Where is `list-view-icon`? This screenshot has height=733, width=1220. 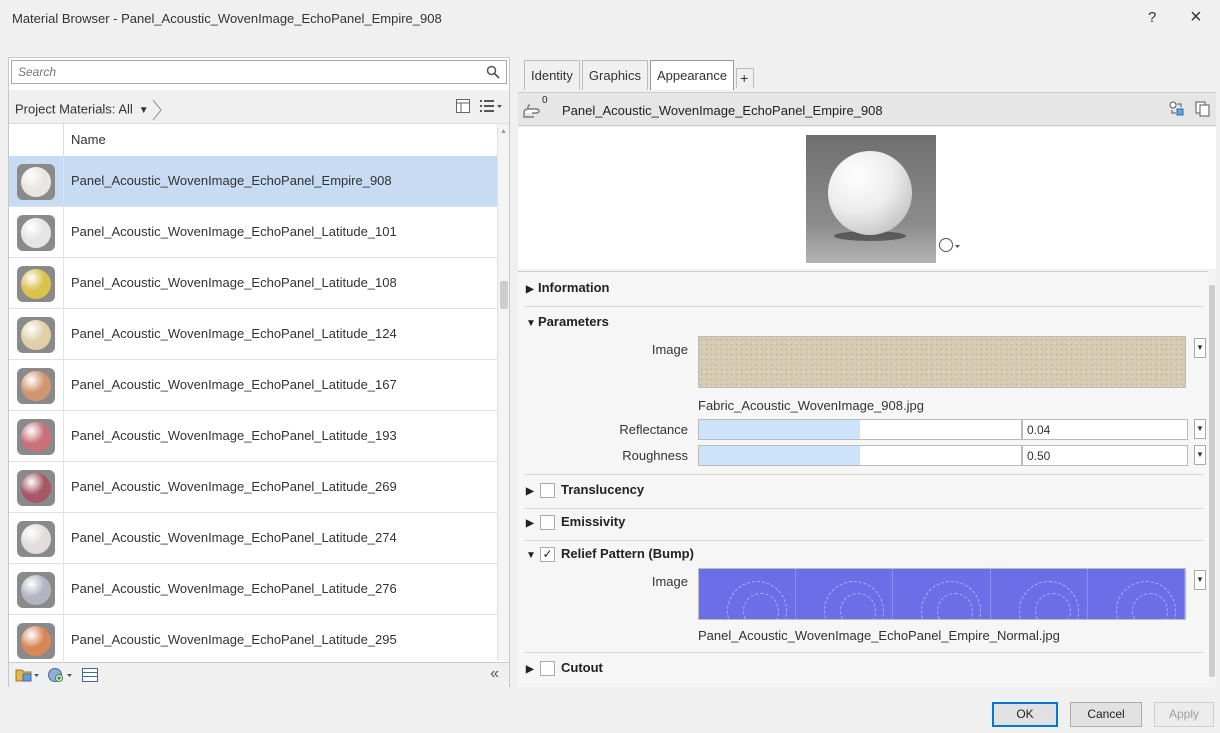
list-view-icon is located at coordinates (491, 107).